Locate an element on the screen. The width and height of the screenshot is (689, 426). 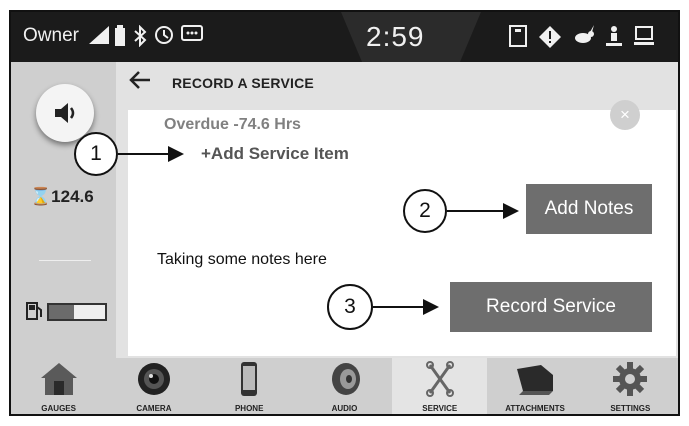
message-icon is located at coordinates (192, 36).